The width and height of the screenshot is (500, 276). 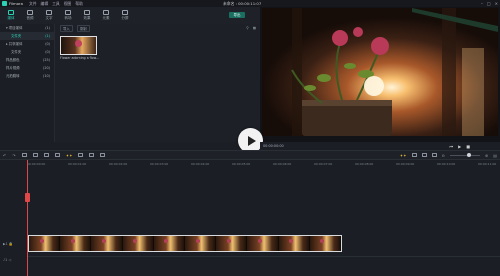 What do you see at coordinates (106, 15) in the screenshot?
I see `tab-elements: 元素` at bounding box center [106, 15].